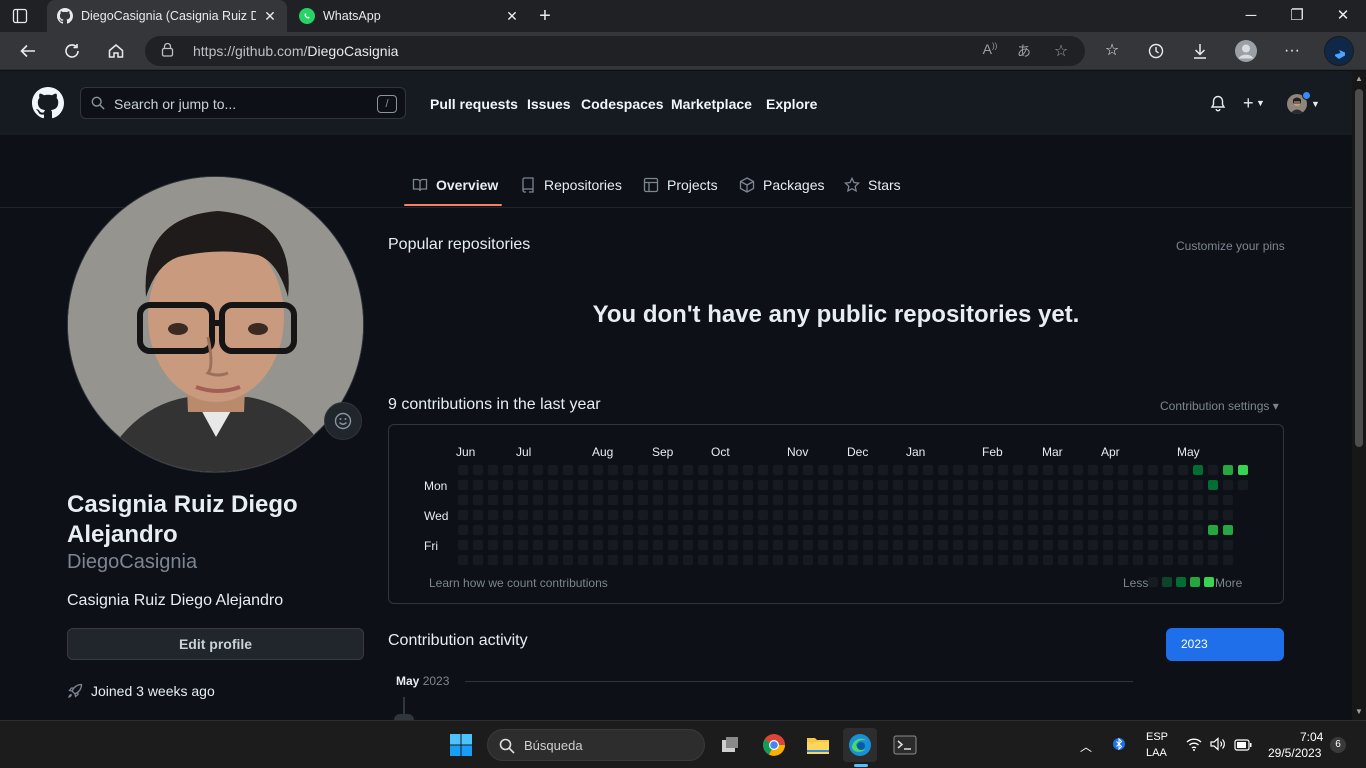 This screenshot has width=1366, height=768. What do you see at coordinates (680, 185) in the screenshot?
I see `tab-projects: Projects` at bounding box center [680, 185].